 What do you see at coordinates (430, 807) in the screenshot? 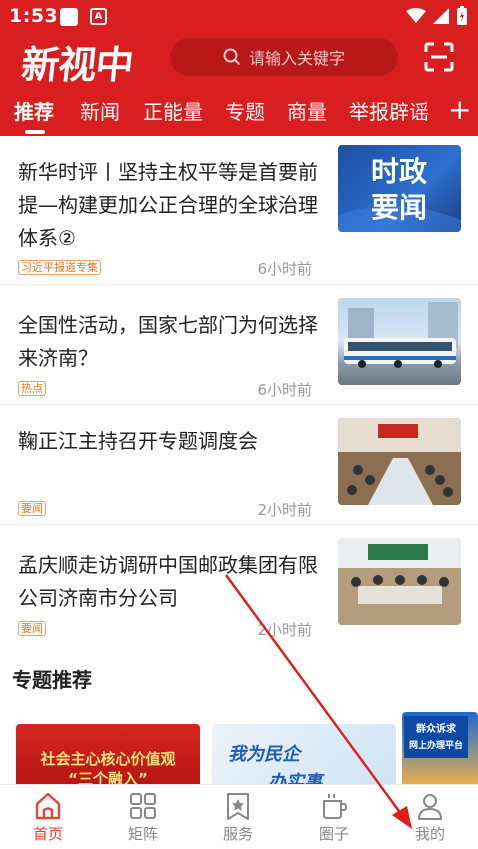
I see `user-icon` at bounding box center [430, 807].